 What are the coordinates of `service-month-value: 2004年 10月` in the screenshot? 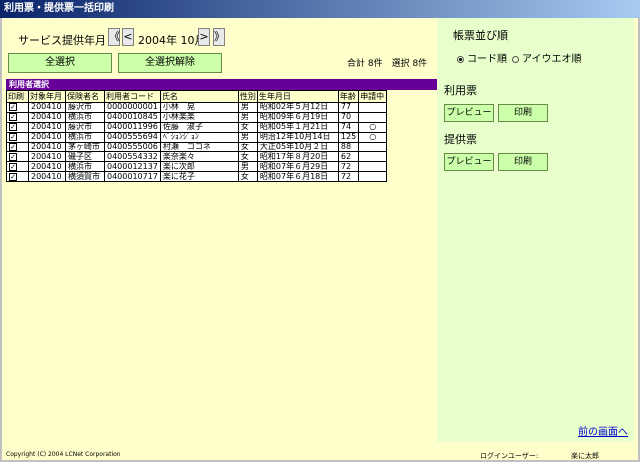 It's located at (172, 40).